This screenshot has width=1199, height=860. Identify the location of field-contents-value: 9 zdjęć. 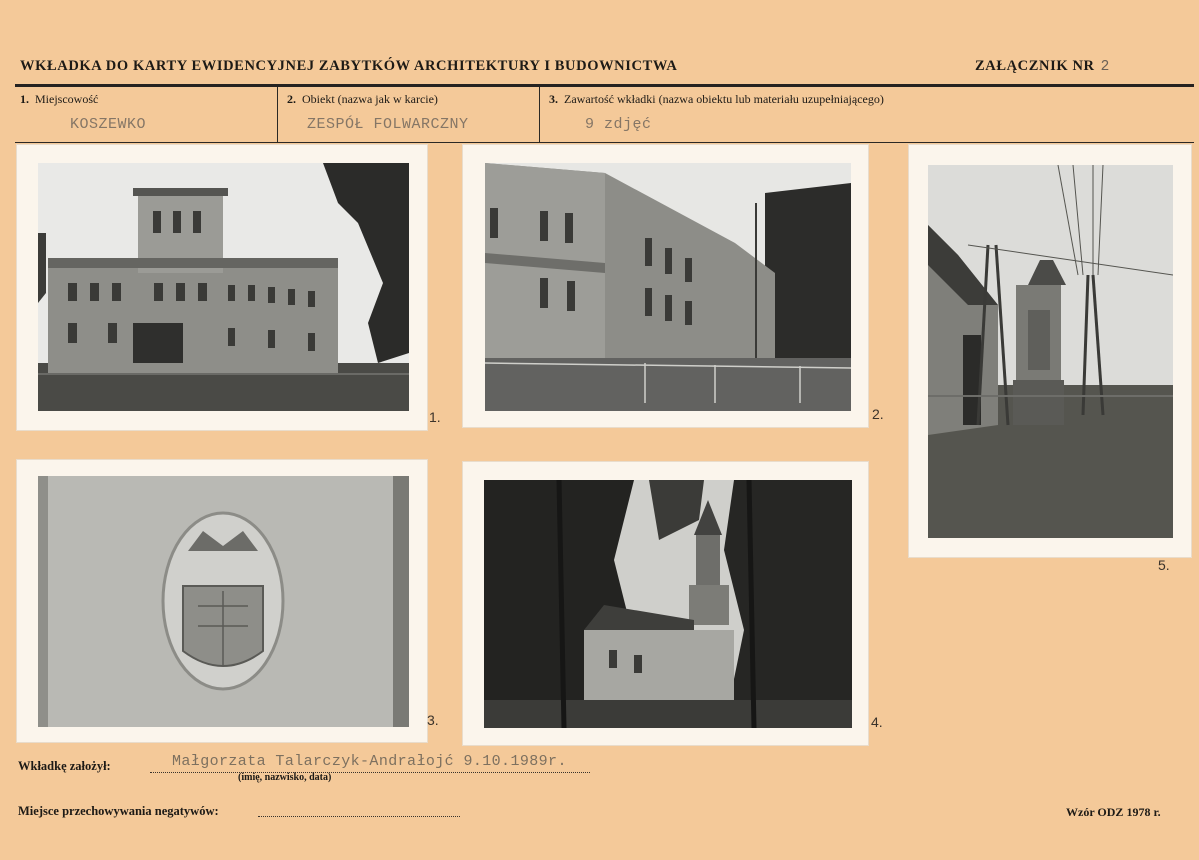
(618, 124).